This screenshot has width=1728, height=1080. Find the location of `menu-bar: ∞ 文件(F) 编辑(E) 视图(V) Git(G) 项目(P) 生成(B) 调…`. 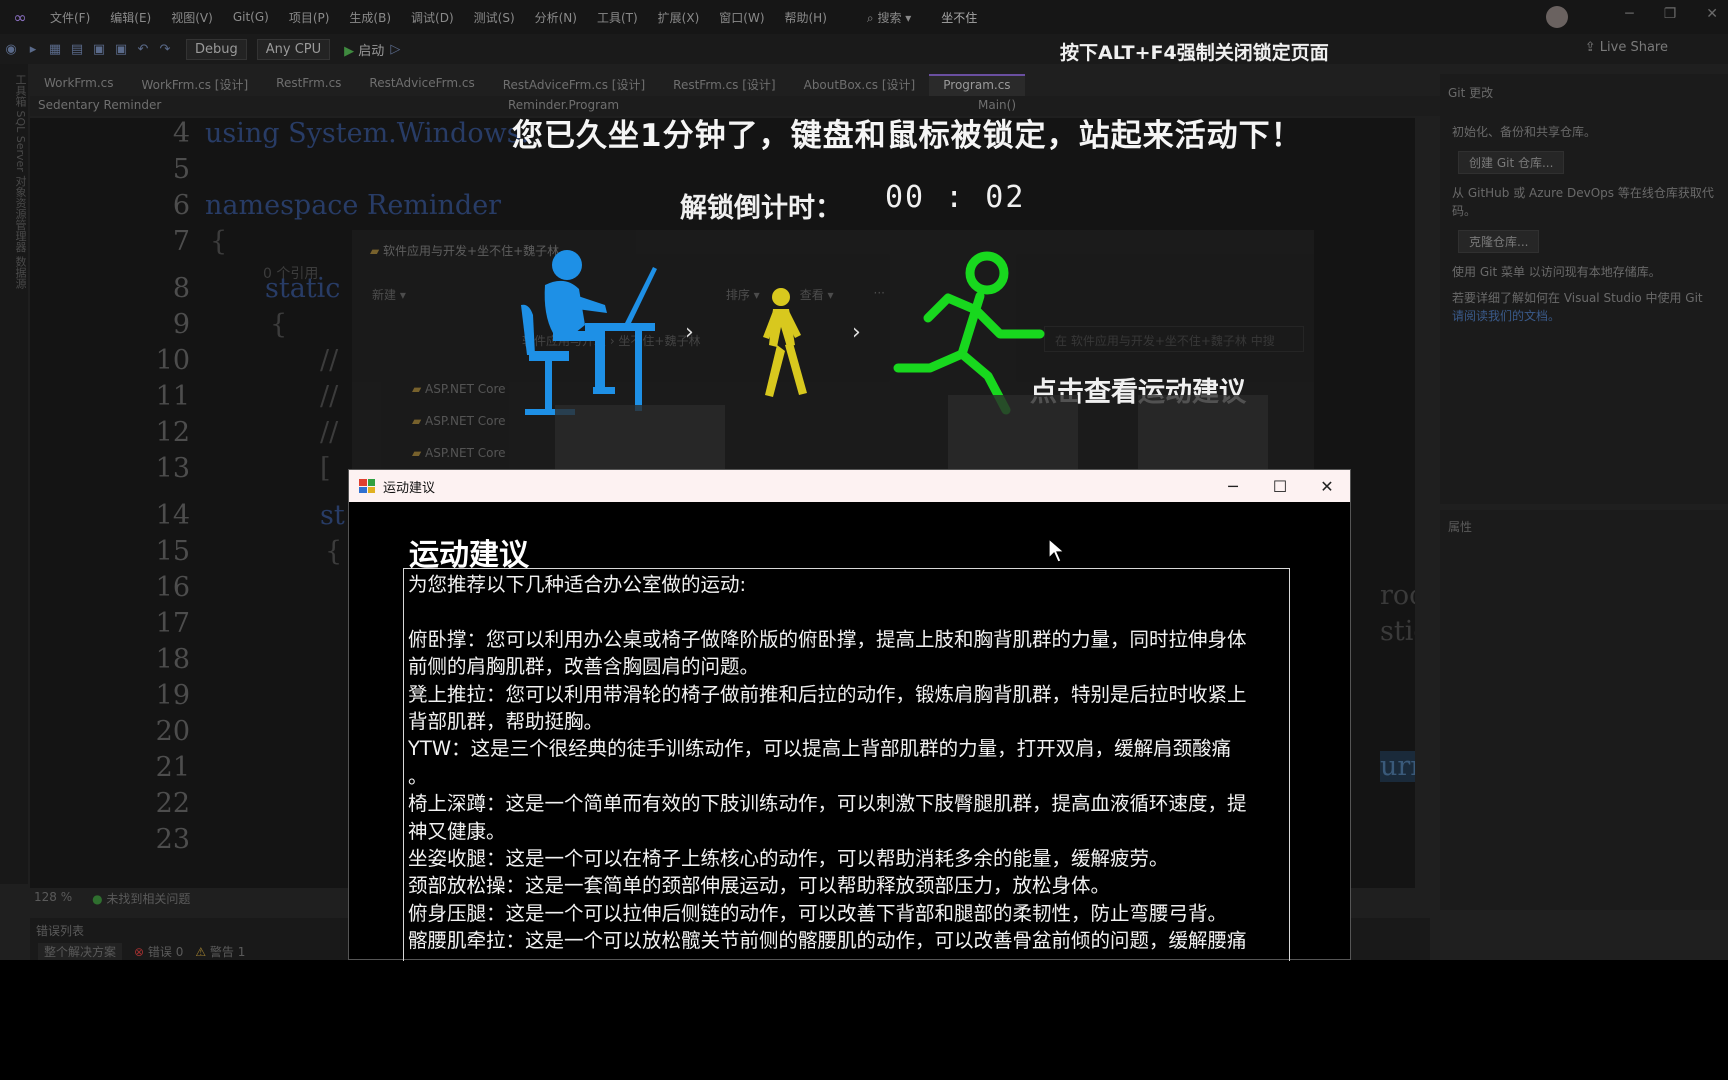

menu-bar: ∞ 文件(F) 编辑(E) 视图(V) Git(G) 项目(P) 生成(B) 调… is located at coordinates (864, 17).